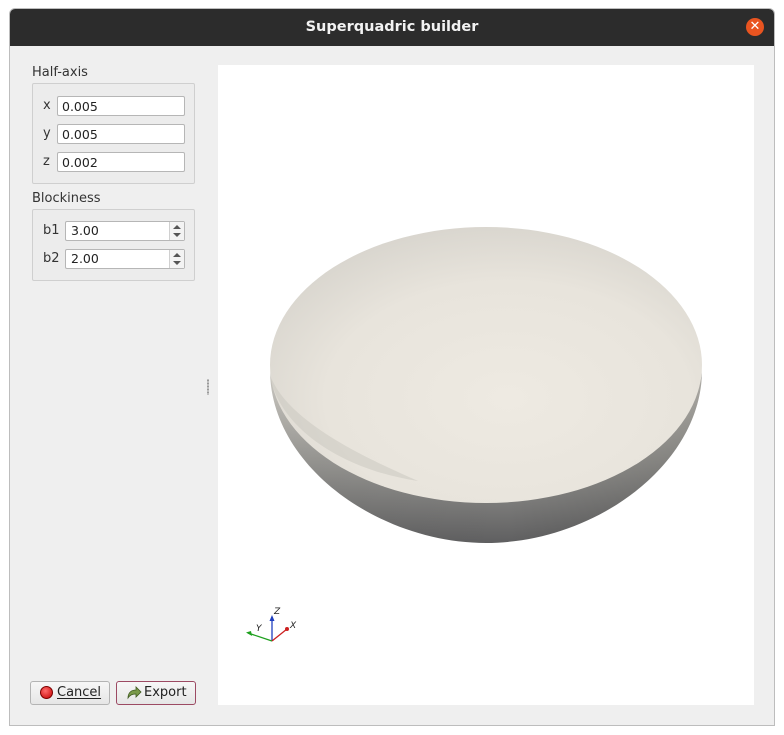  What do you see at coordinates (85, 258) in the screenshot?
I see `b2-value: 2.00` at bounding box center [85, 258].